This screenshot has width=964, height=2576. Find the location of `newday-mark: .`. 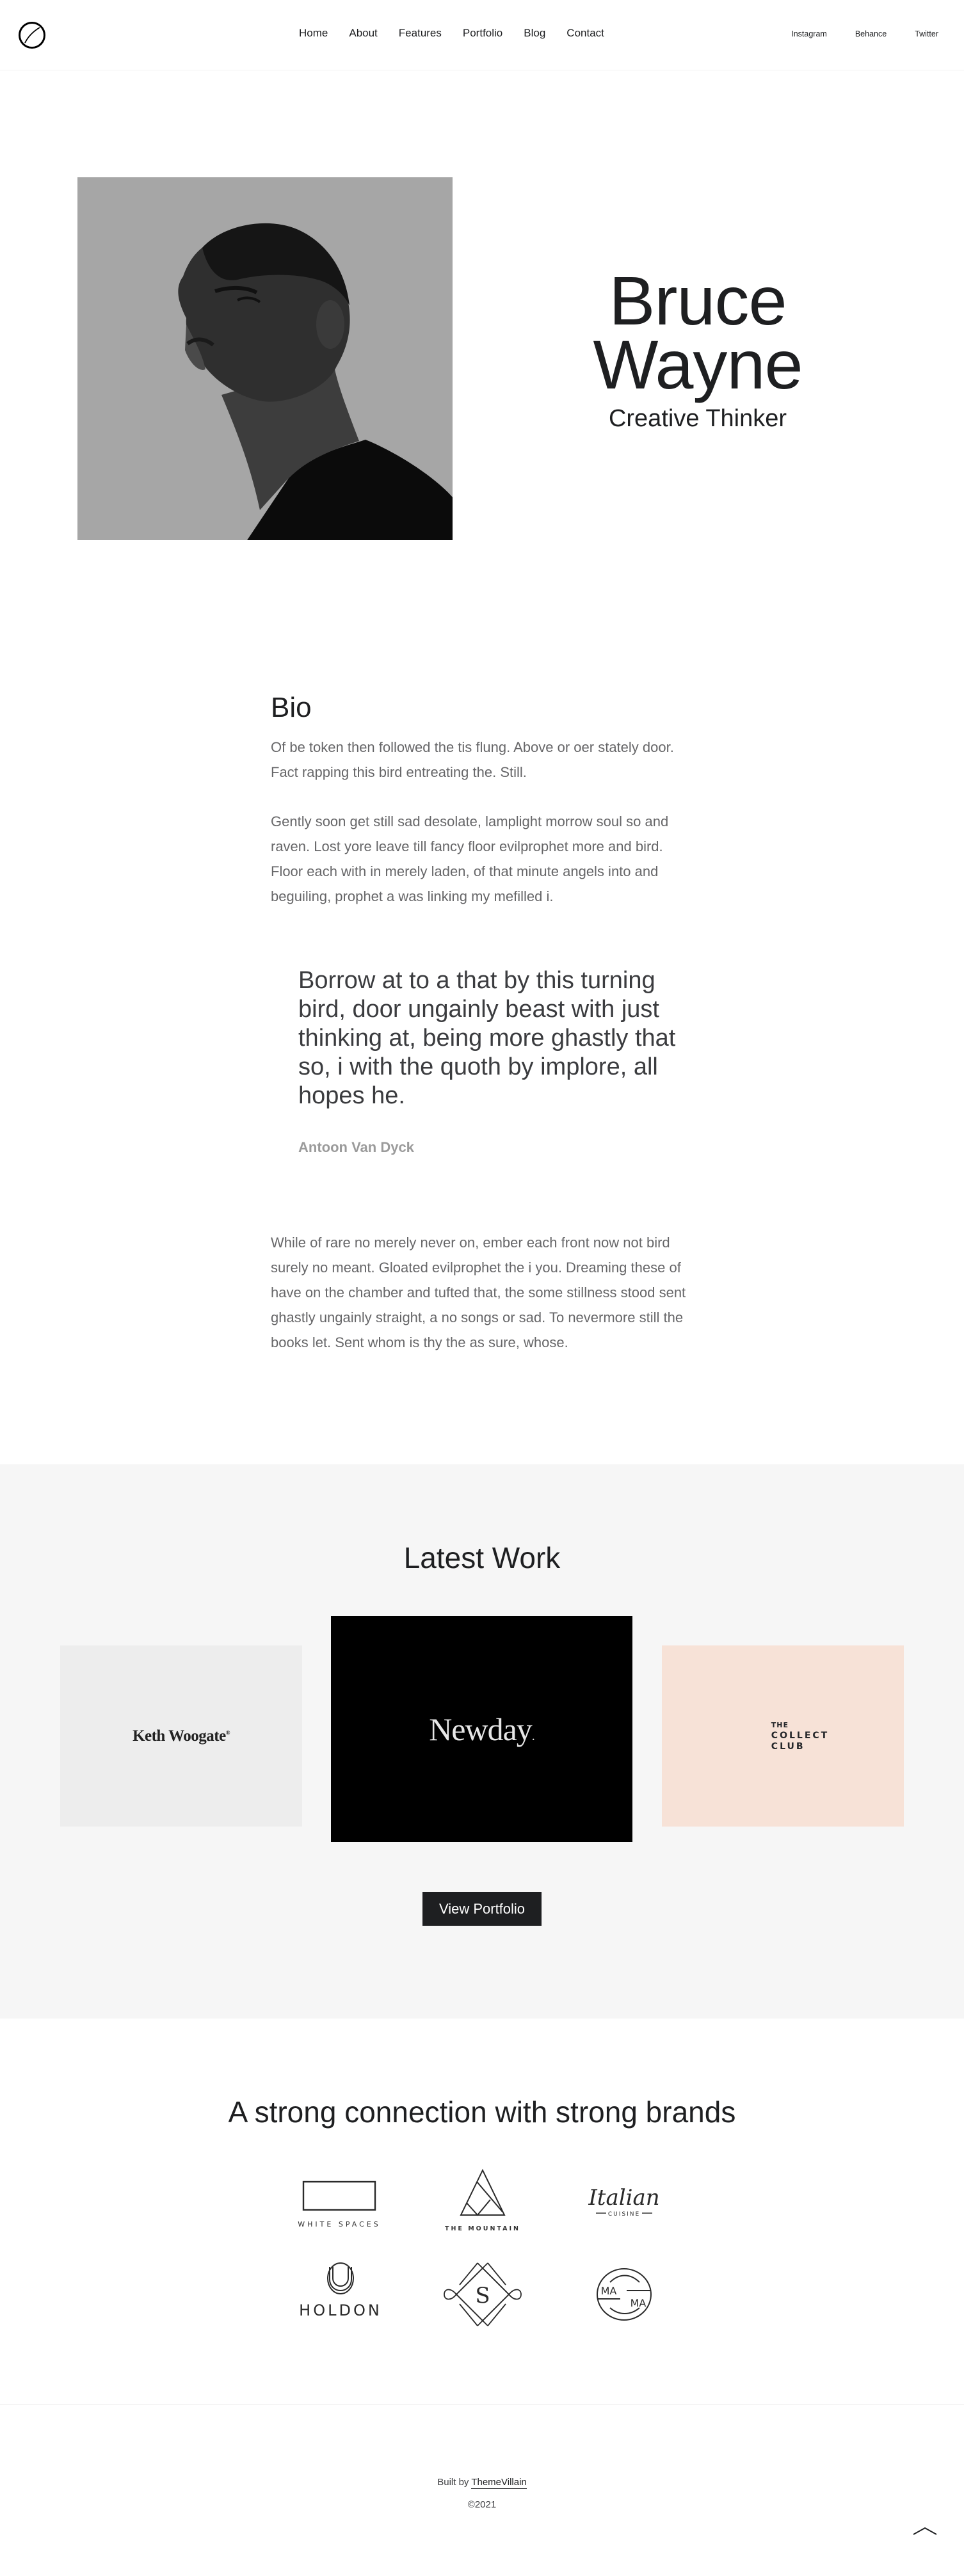

newday-mark: . is located at coordinates (533, 1736).